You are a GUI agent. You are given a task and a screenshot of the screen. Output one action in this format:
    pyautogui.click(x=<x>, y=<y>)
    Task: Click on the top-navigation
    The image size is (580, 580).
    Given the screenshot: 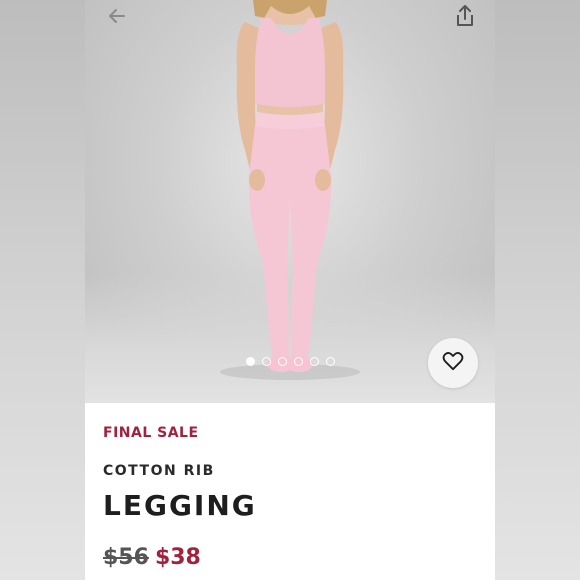 What is the action you would take?
    pyautogui.click(x=290, y=18)
    